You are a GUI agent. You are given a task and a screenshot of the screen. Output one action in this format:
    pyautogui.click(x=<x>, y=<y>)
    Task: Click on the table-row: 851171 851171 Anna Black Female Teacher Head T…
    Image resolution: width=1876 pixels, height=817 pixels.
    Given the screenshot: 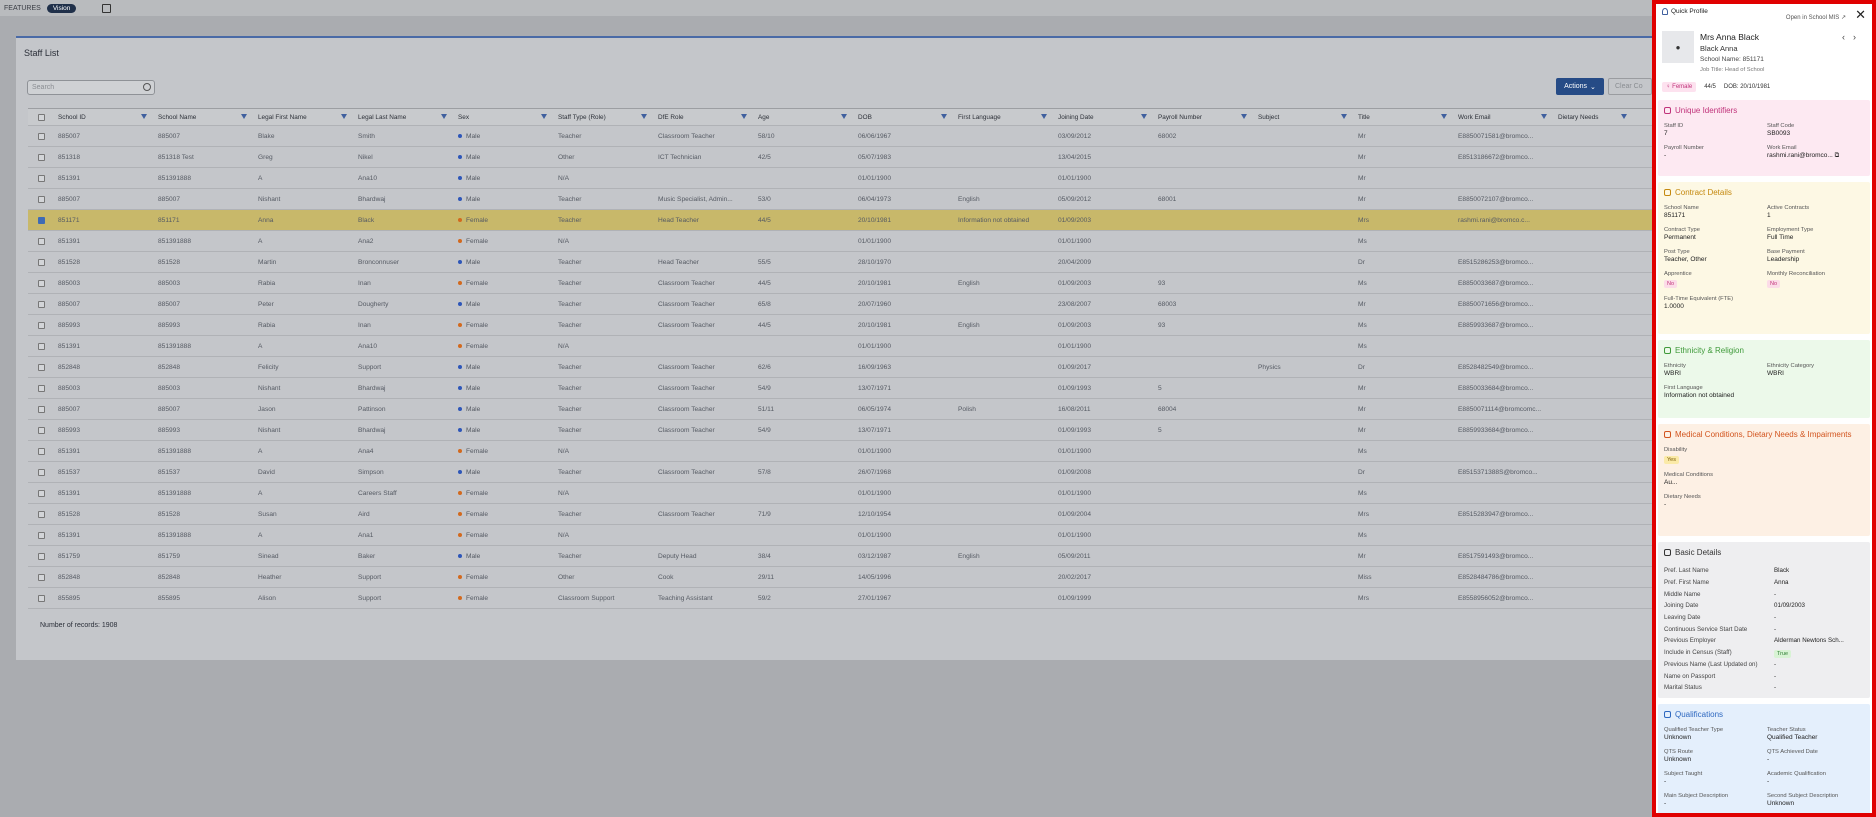 What is the action you would take?
    pyautogui.click(x=840, y=220)
    